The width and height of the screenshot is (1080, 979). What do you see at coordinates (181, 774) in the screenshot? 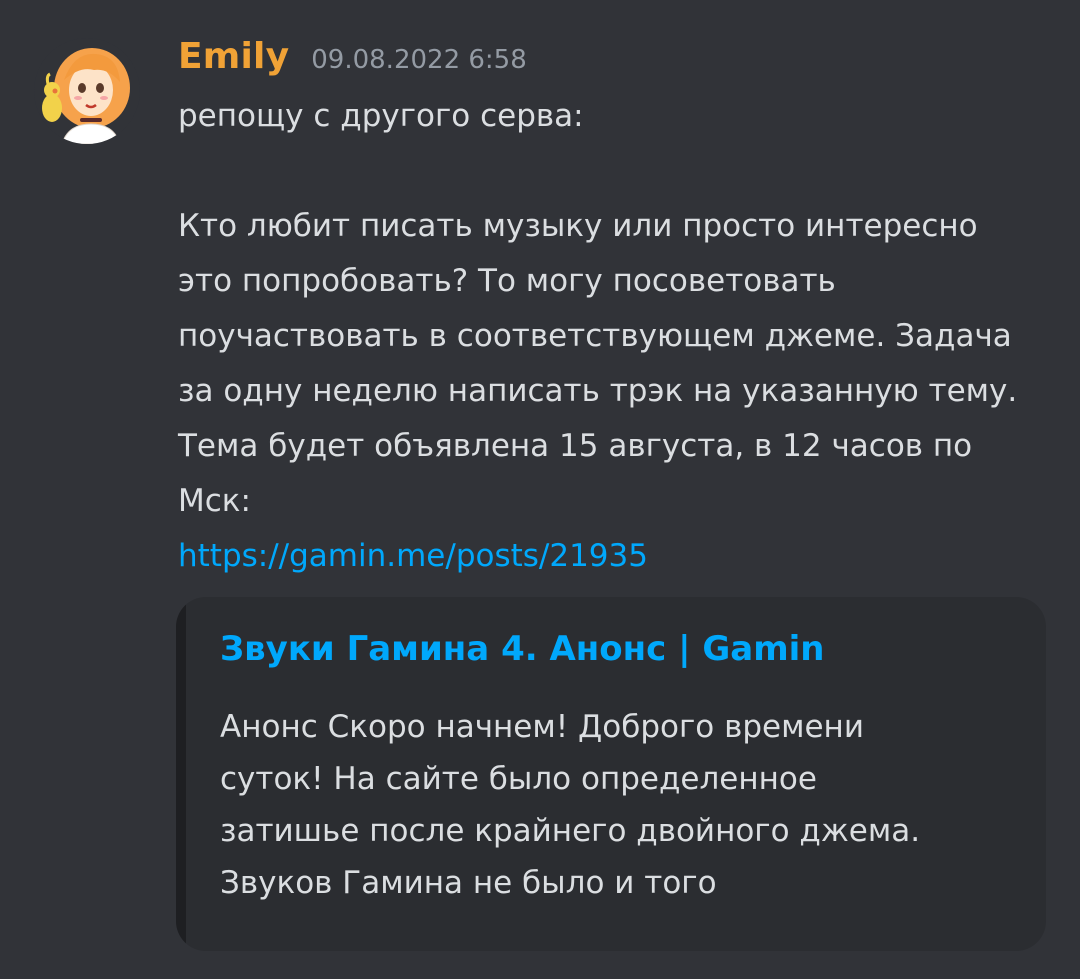
I see `embed-accent-bar` at bounding box center [181, 774].